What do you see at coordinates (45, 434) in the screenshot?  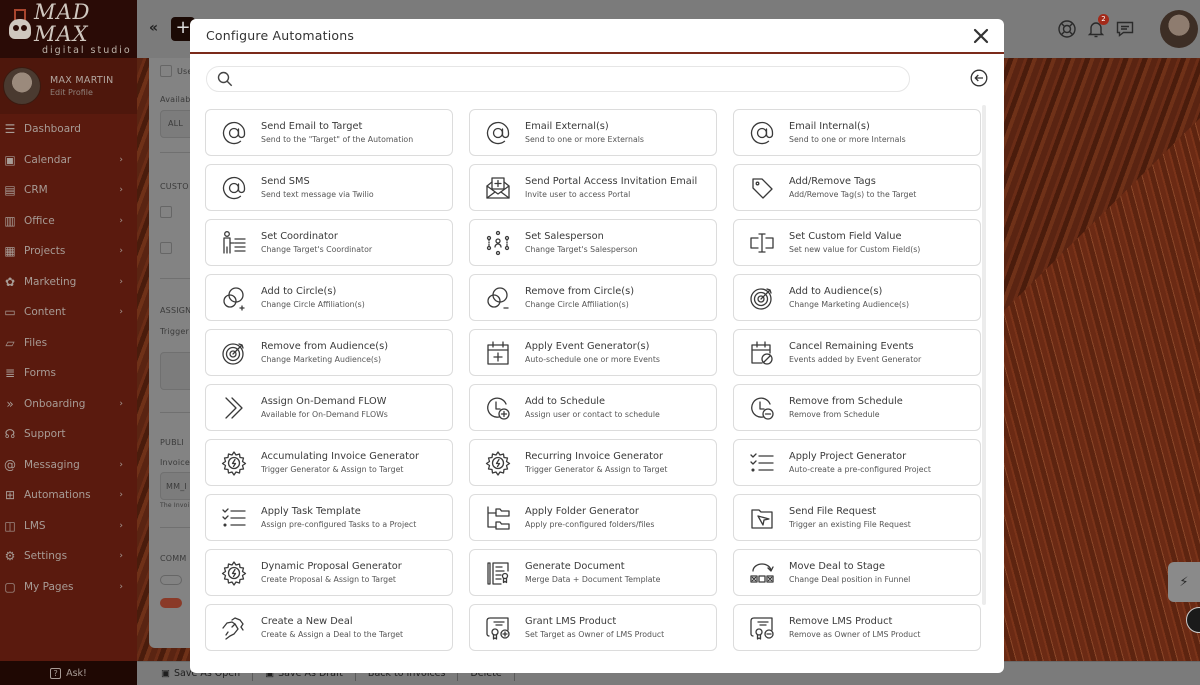 I see `sidebar-item-label: Support` at bounding box center [45, 434].